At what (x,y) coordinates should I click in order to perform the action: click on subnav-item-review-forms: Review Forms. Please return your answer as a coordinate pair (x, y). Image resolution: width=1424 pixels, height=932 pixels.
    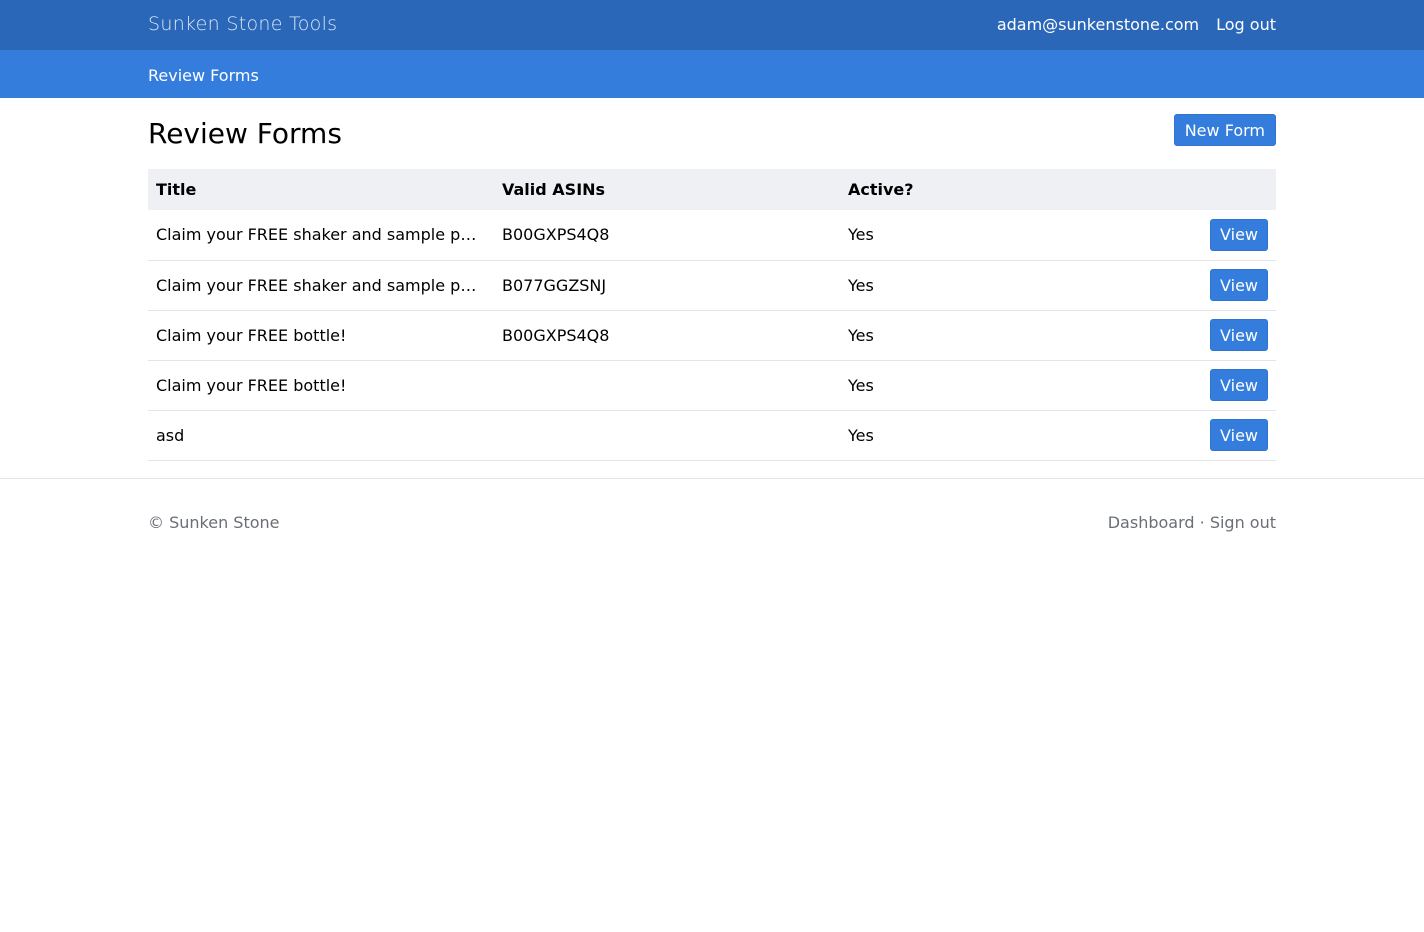
    Looking at the image, I should click on (203, 75).